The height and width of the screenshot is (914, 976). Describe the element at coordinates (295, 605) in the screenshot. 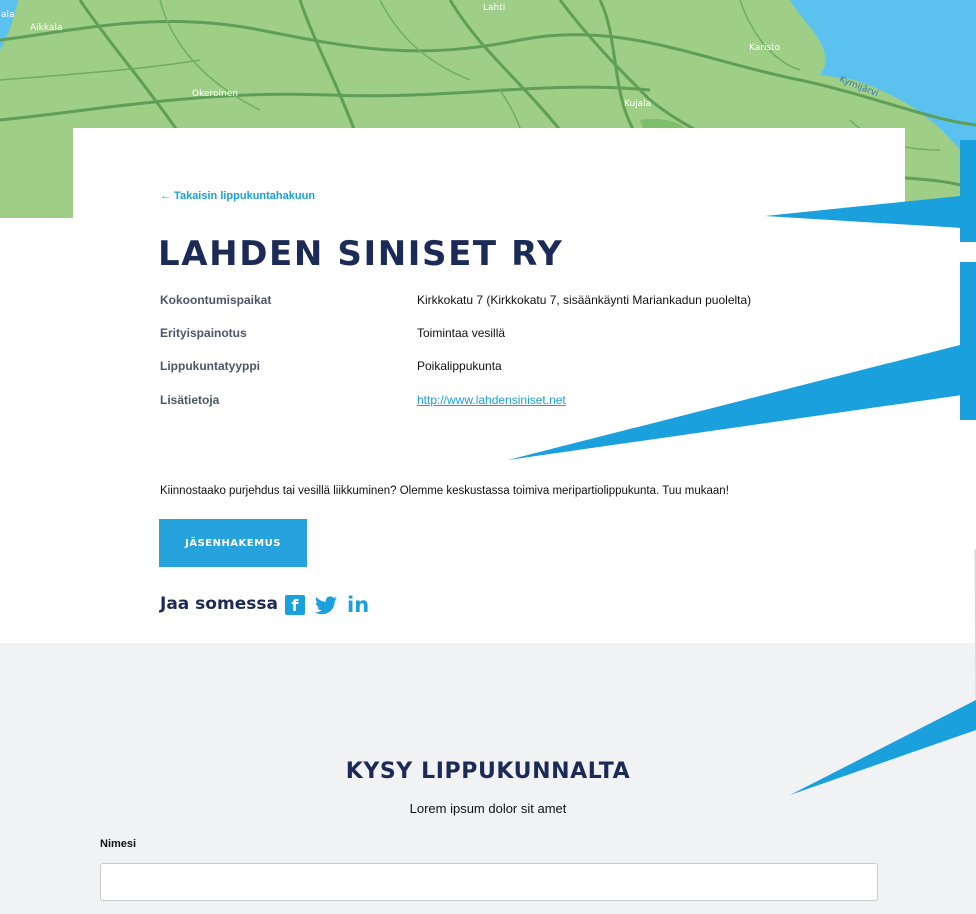

I see `facebook-icon: f` at that location.